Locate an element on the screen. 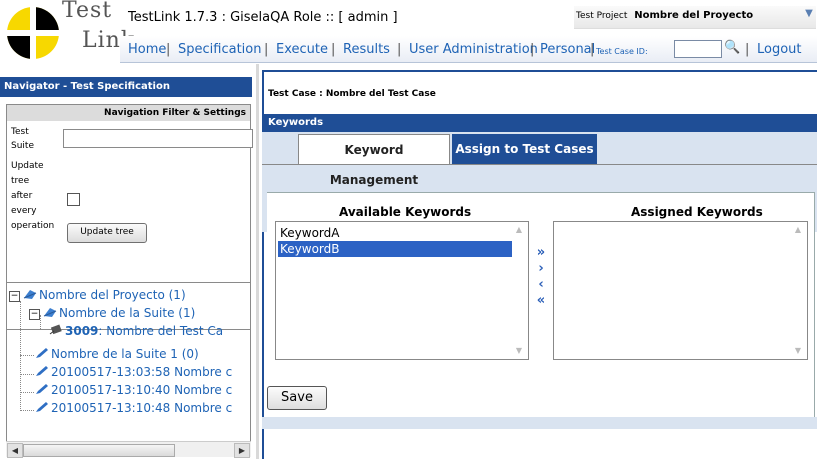 The width and height of the screenshot is (817, 459). tab-assign-to-test-cases: Assign to Test Cases is located at coordinates (524, 149).